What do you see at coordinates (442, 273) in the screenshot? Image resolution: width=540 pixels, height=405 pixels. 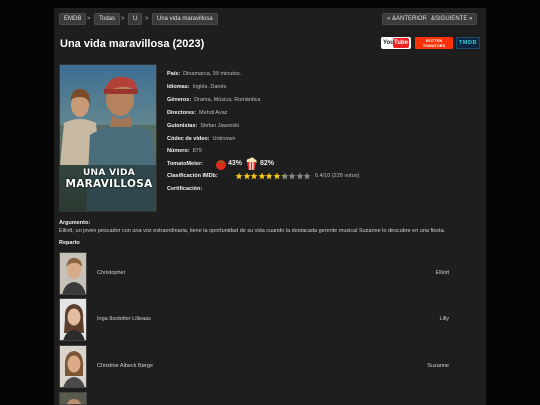 I see `cast-role: Elliott` at bounding box center [442, 273].